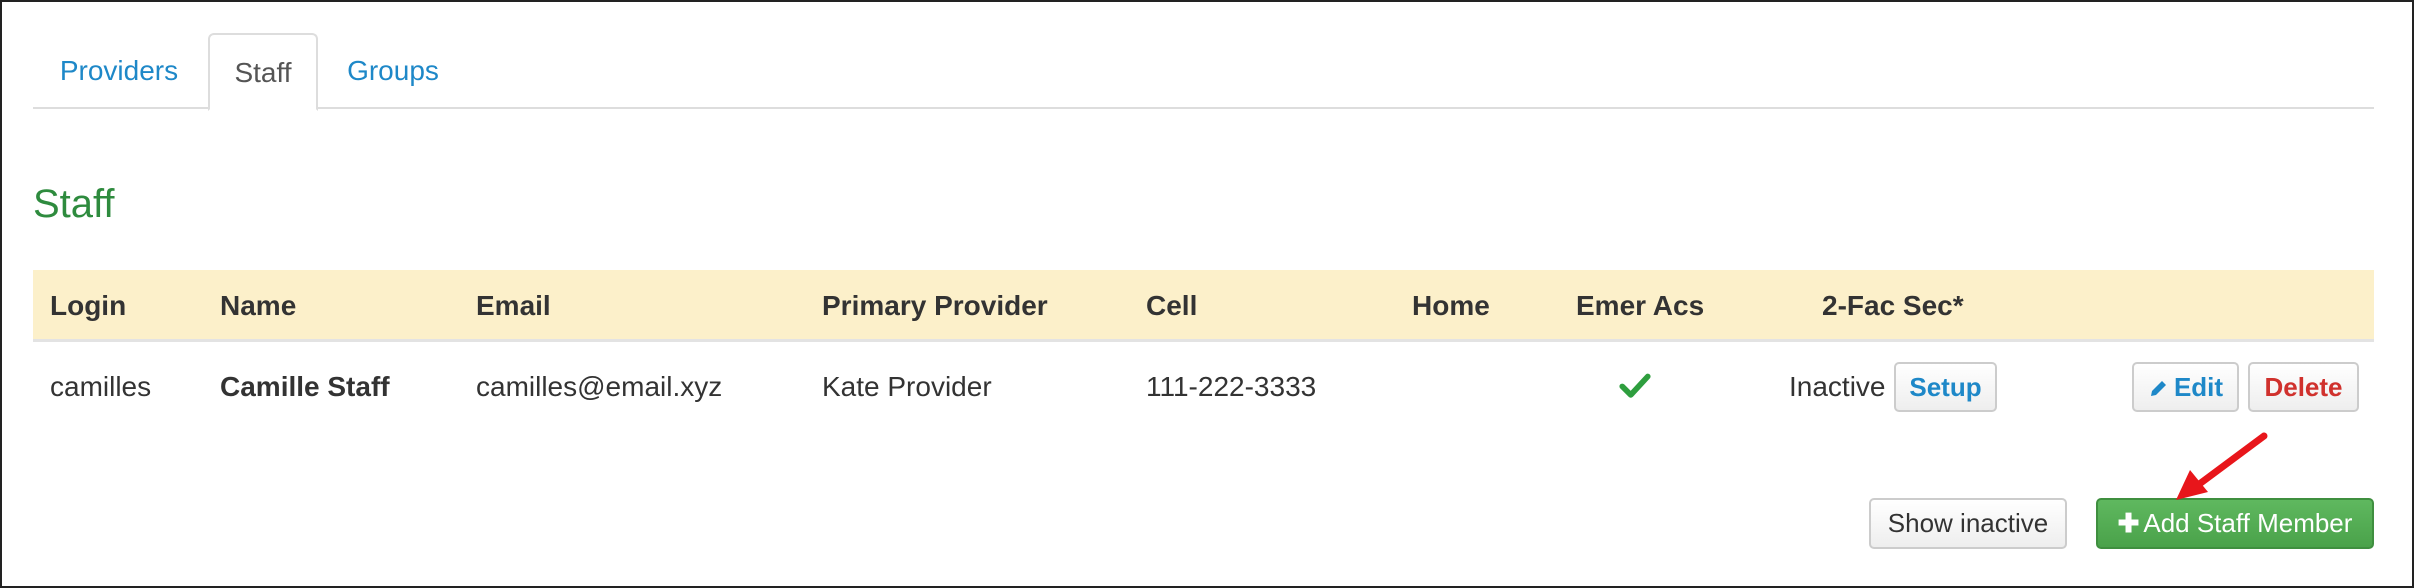  What do you see at coordinates (2303, 387) in the screenshot?
I see `delete-button: Delete` at bounding box center [2303, 387].